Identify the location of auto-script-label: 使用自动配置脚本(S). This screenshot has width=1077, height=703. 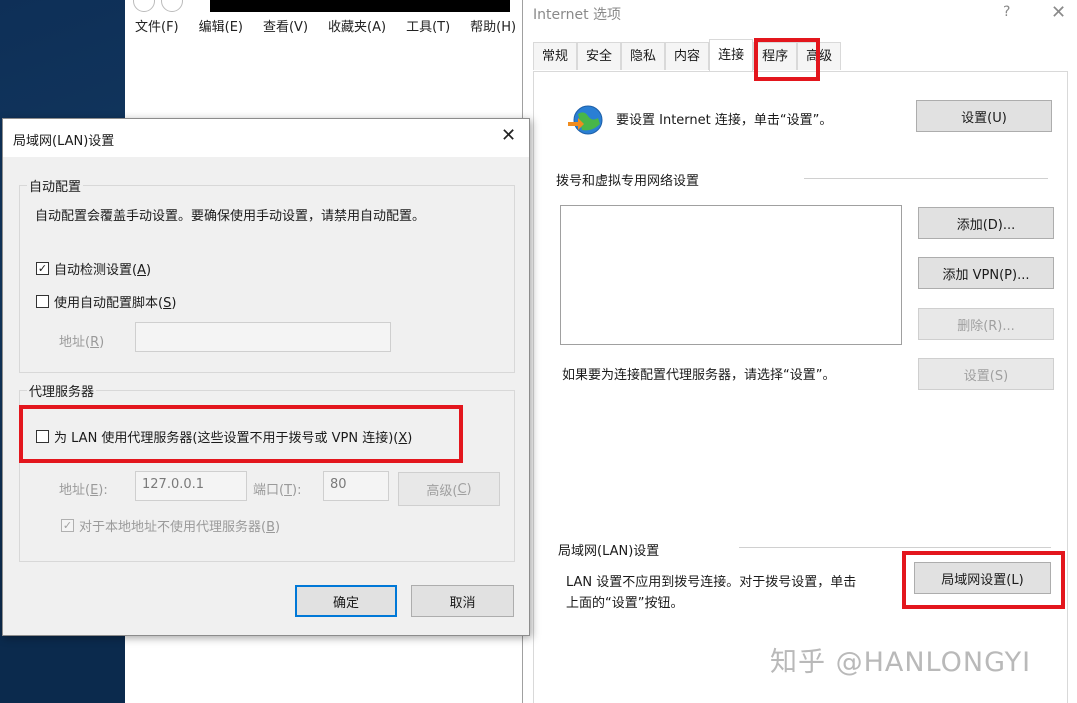
(115, 301).